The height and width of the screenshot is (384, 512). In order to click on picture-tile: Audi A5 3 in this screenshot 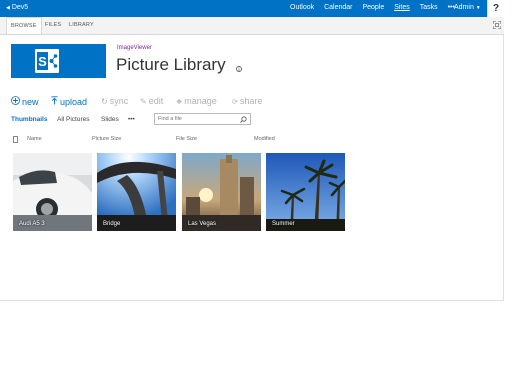, I will do `click(52, 192)`.